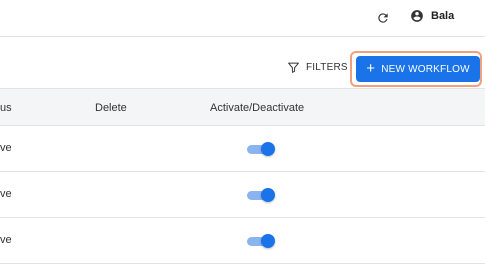  Describe the element at coordinates (6, 108) in the screenshot. I see `column-header-status: us` at that location.